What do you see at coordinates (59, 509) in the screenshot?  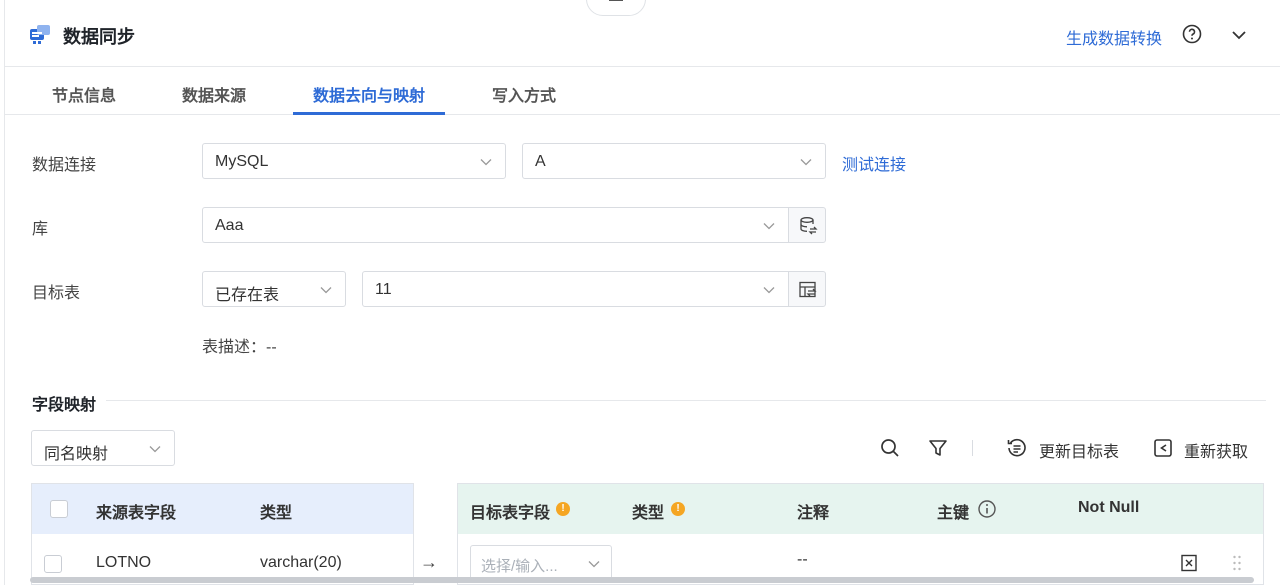 I see `select-all-checkbox` at bounding box center [59, 509].